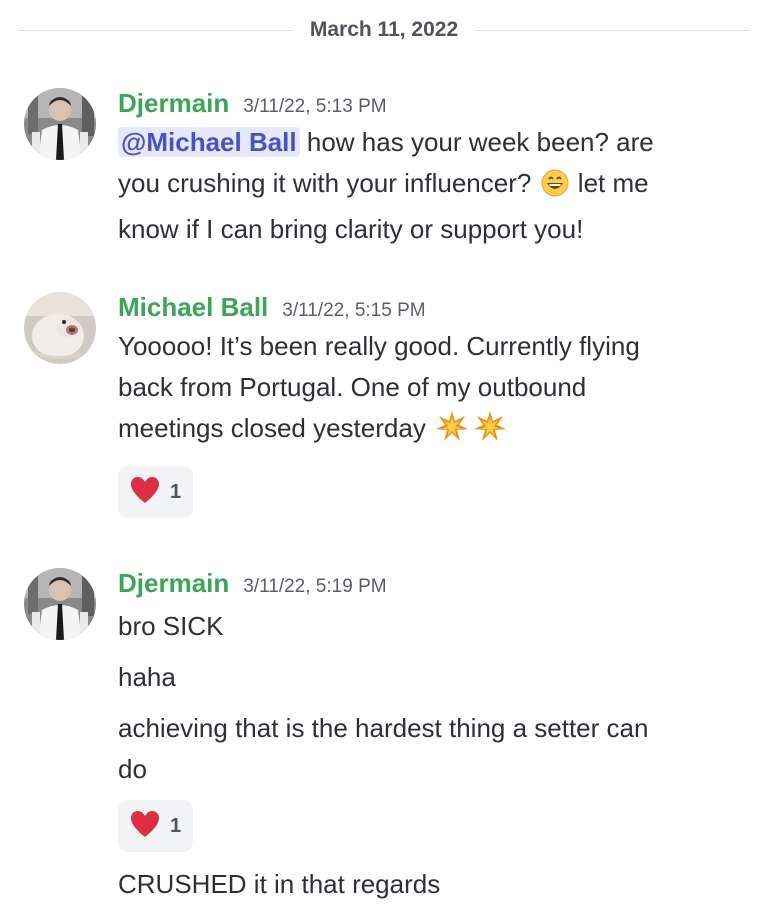 This screenshot has width=768, height=919. What do you see at coordinates (315, 106) in the screenshot?
I see `message-timestamp: 3/11/22, 5:13 PM` at bounding box center [315, 106].